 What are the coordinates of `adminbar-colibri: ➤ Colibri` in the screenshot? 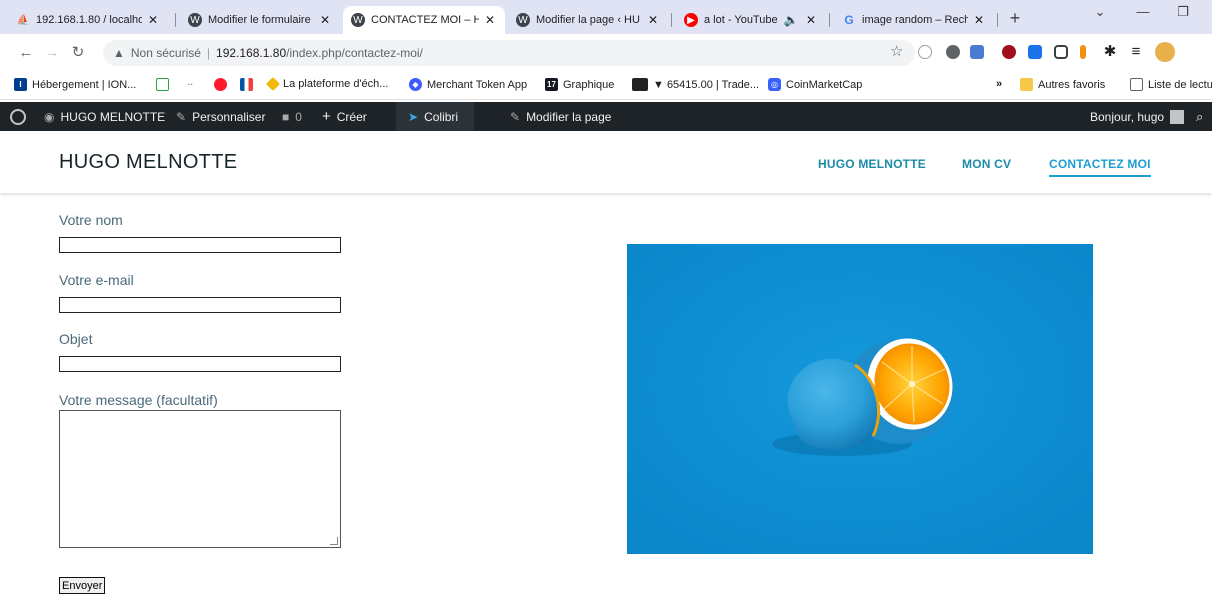 It's located at (435, 116).